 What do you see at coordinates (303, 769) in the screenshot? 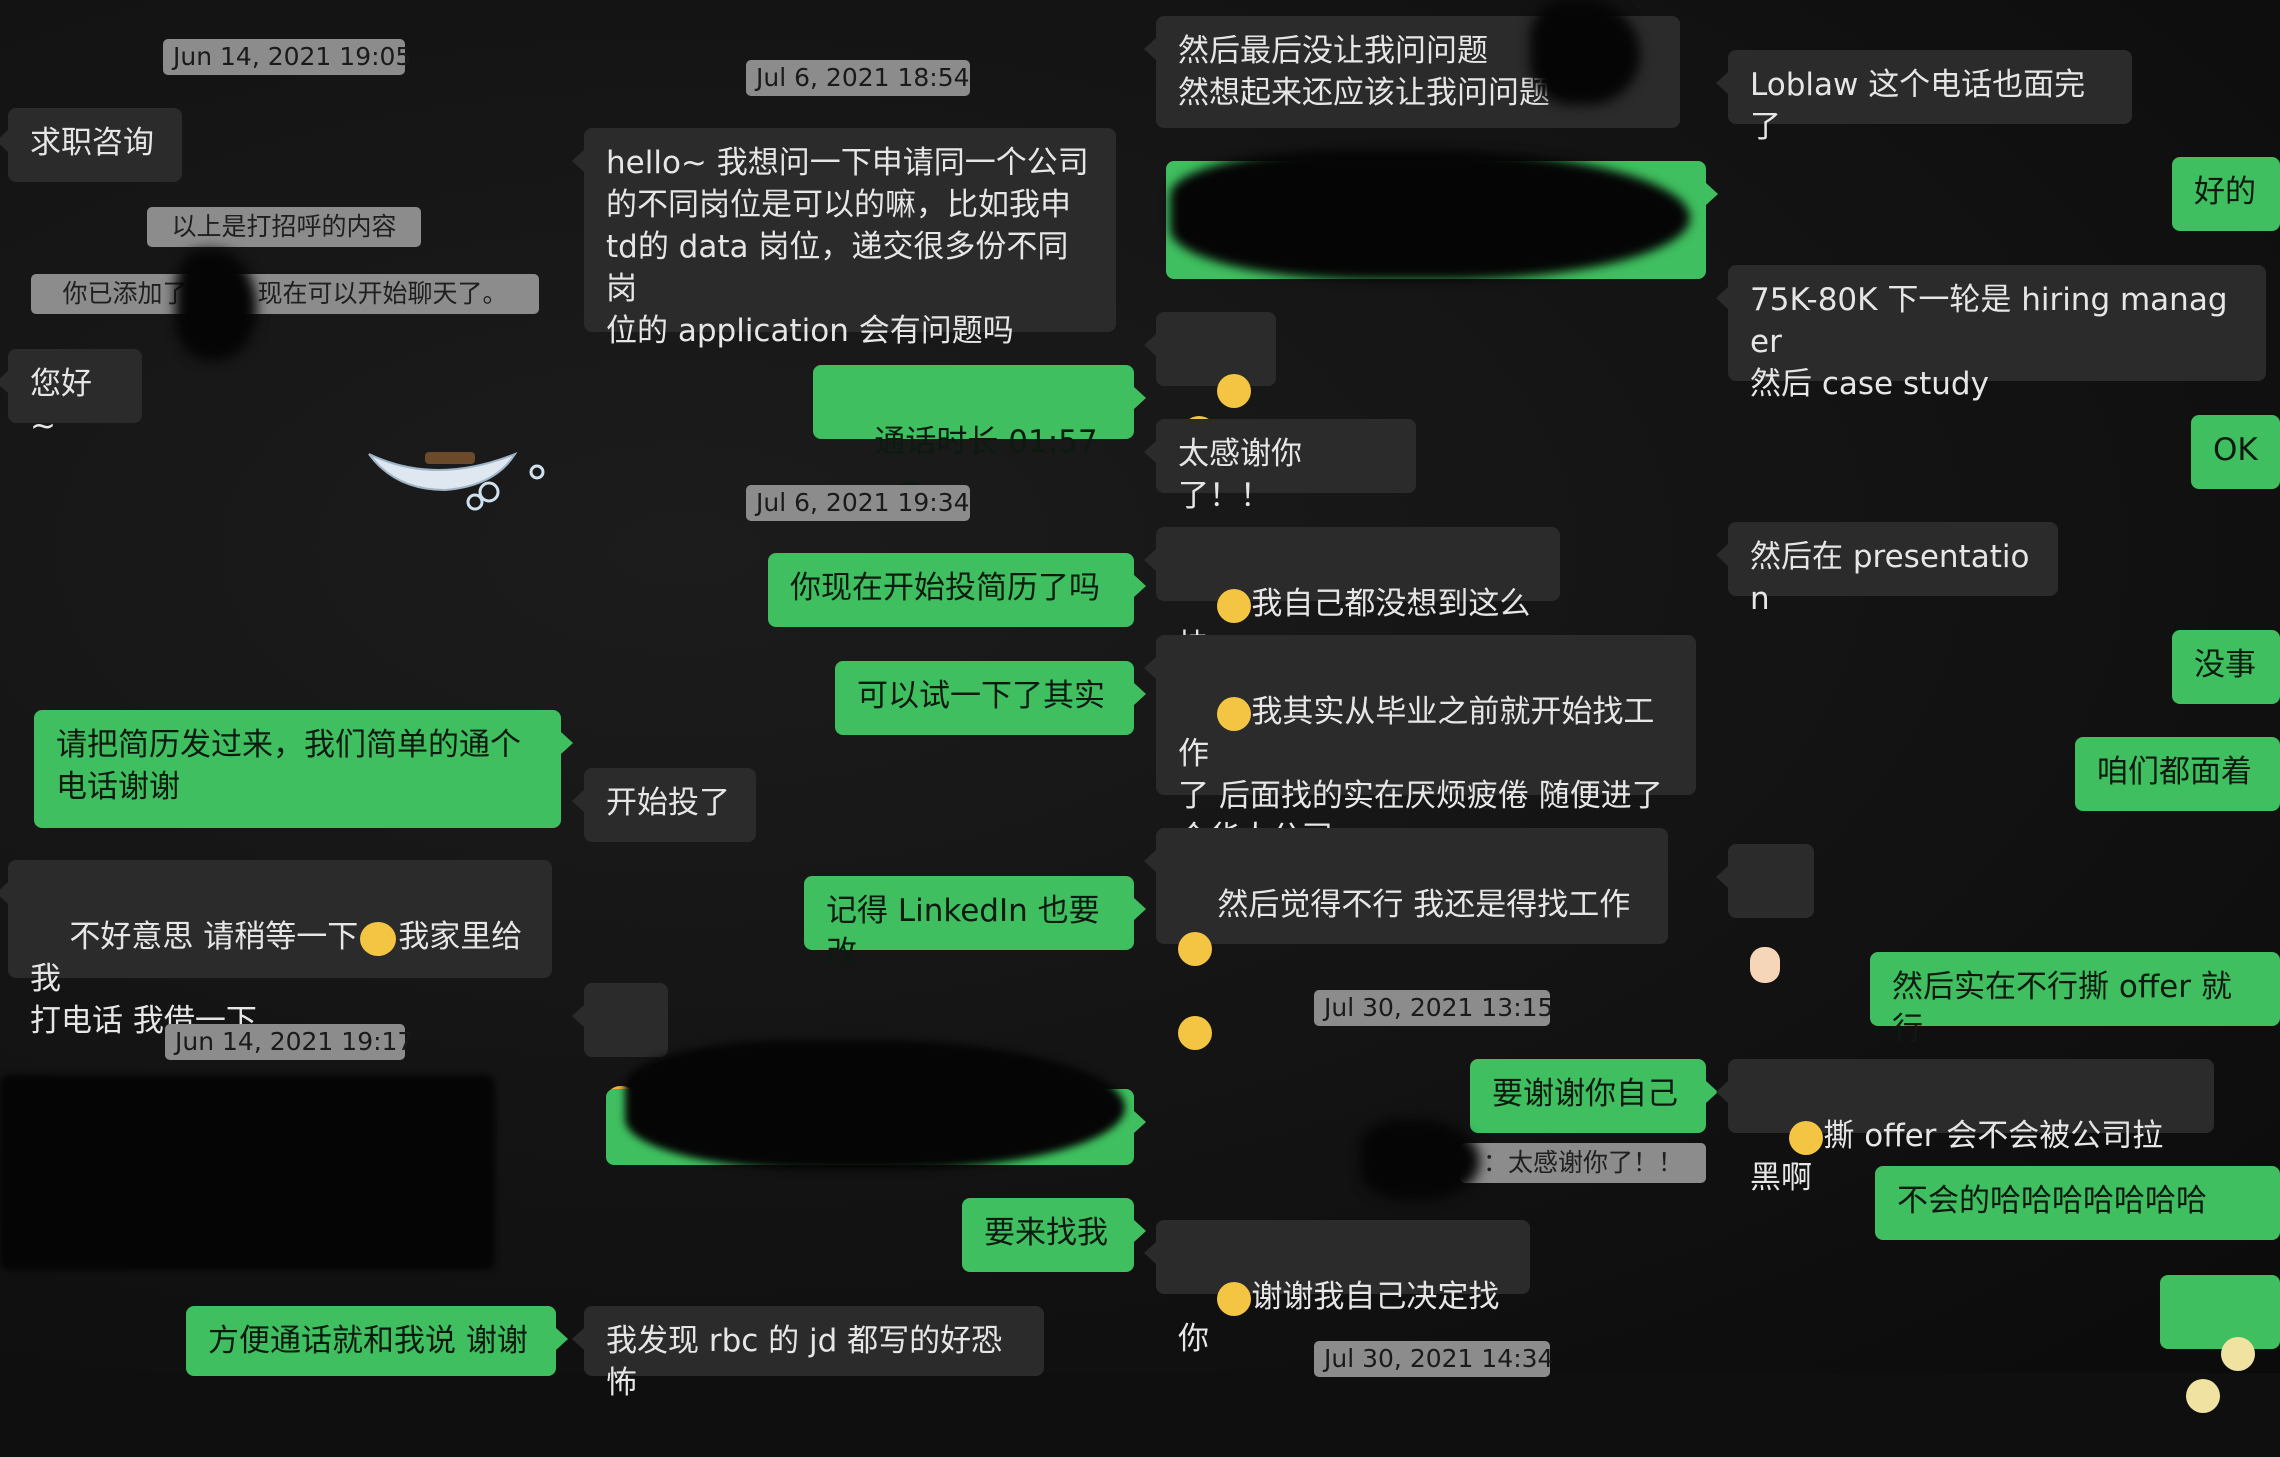
I see `outgoing-message: 请把简历发过来，我们简单的通个 电话谢谢` at bounding box center [303, 769].